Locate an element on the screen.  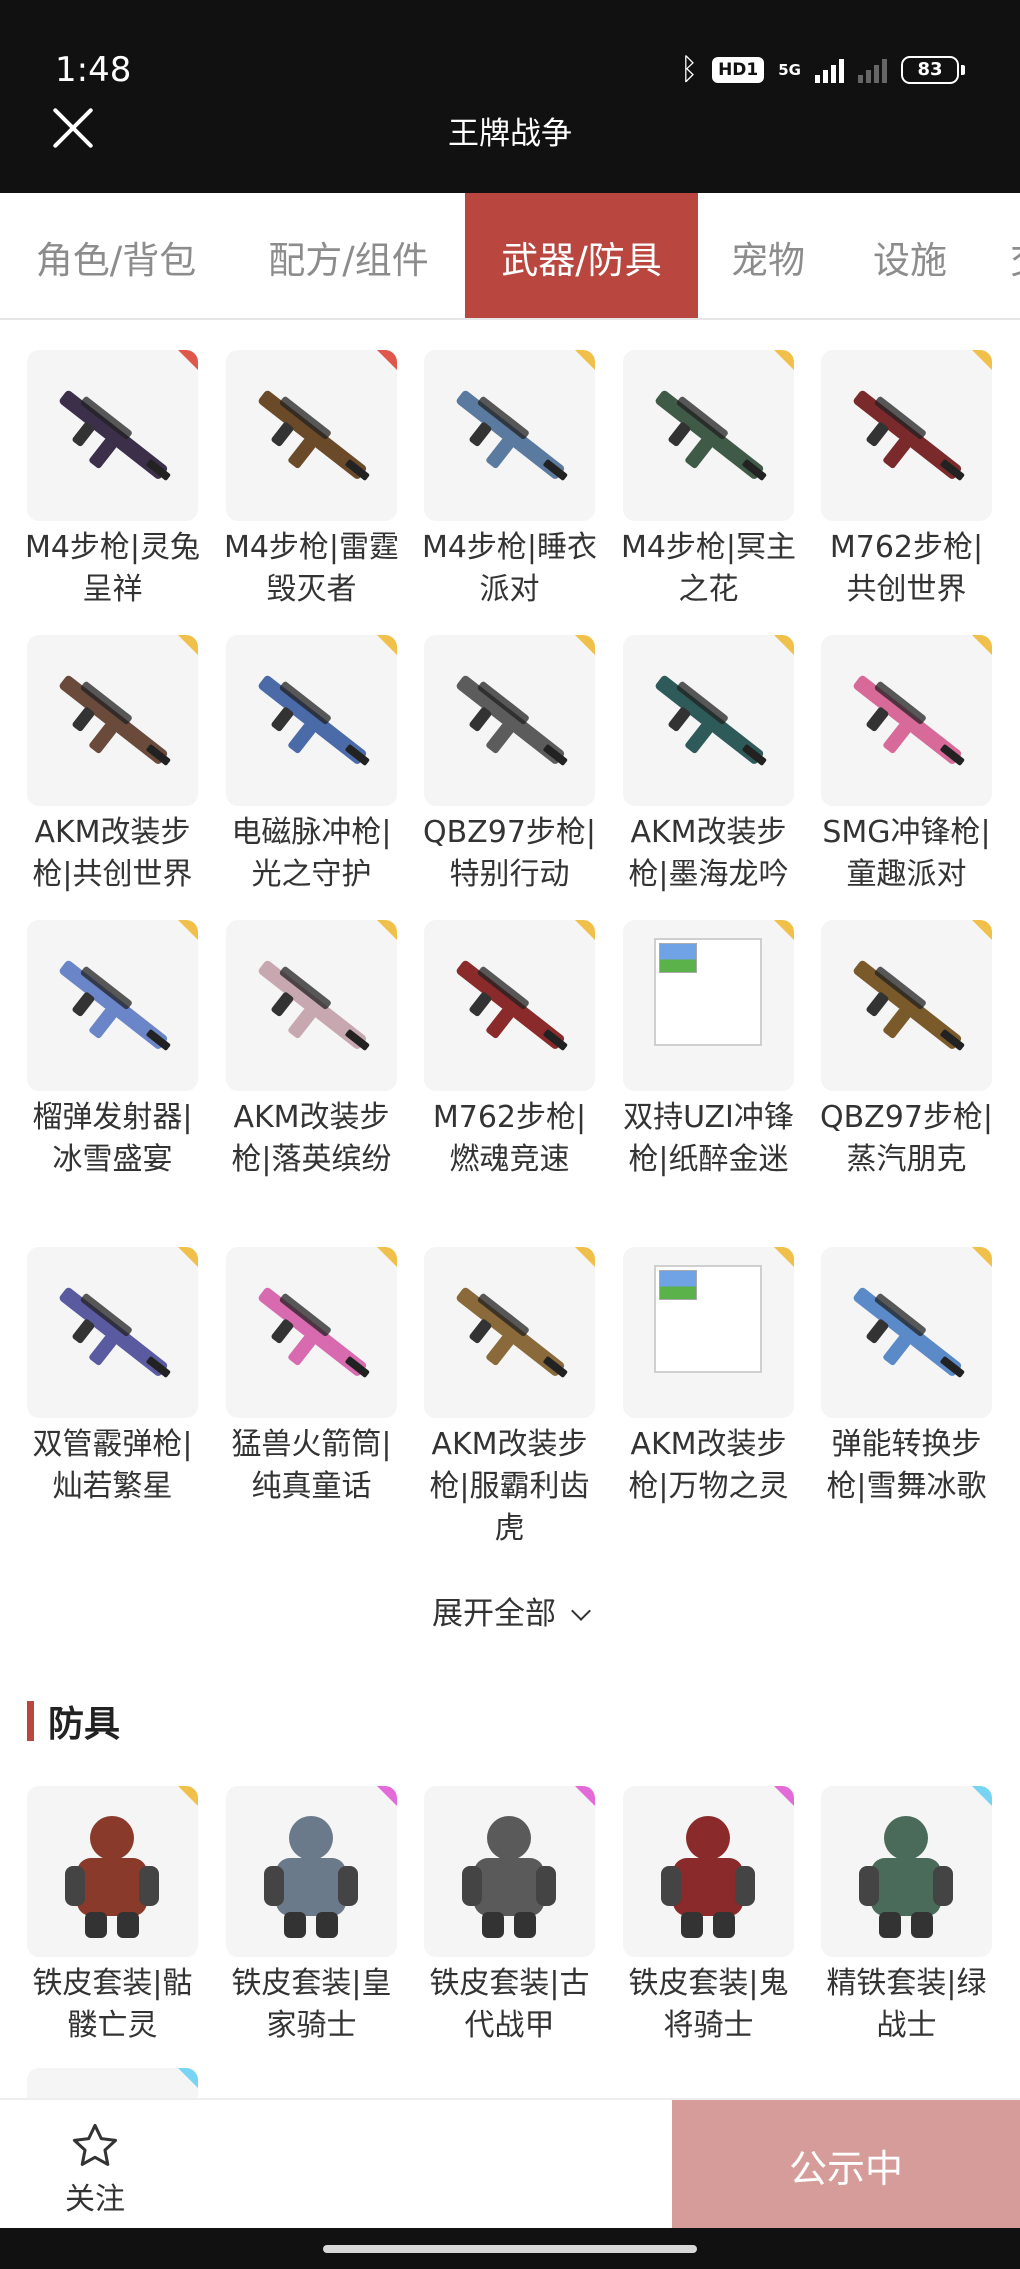
weapon-card: M762步枪|共创世界 is located at coordinates (906, 480).